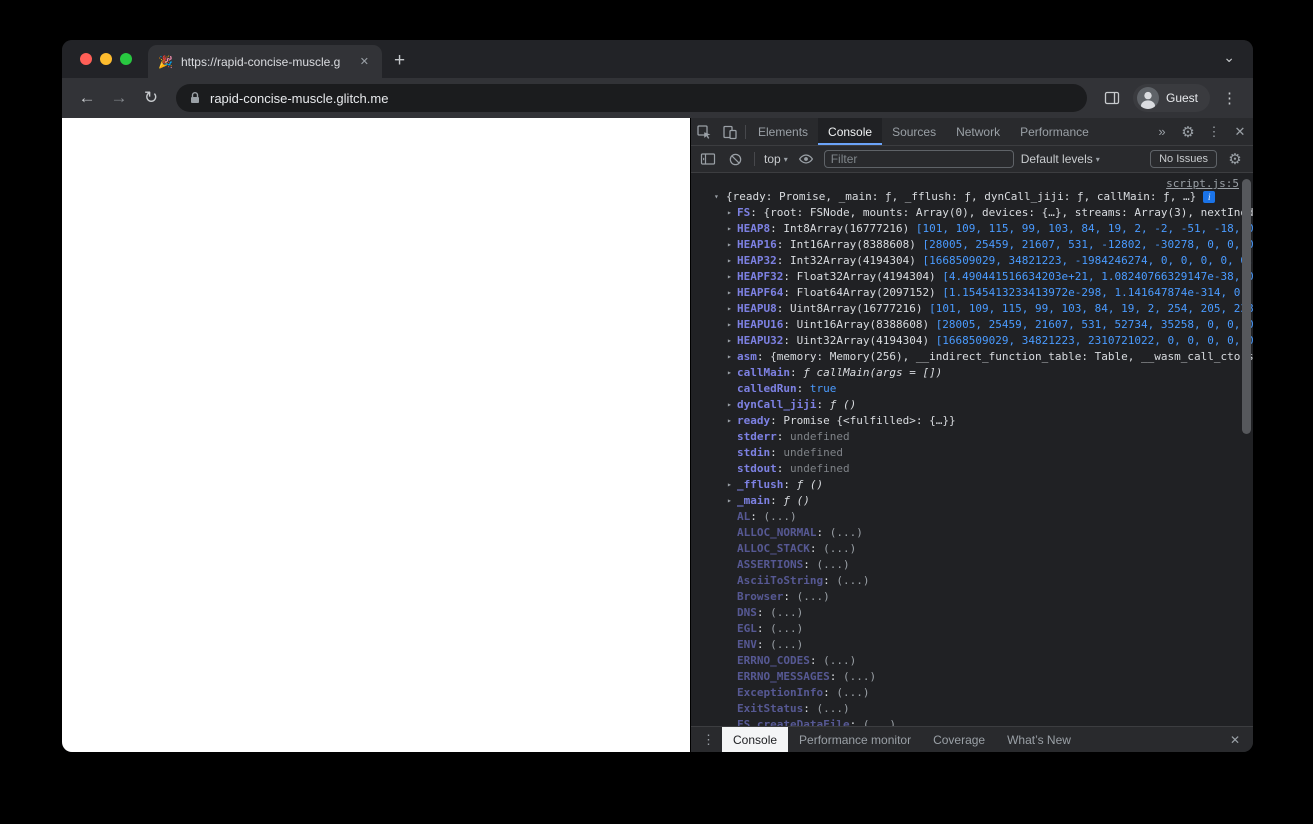 Image resolution: width=1313 pixels, height=824 pixels. I want to click on devtools-tab-network: Network, so click(978, 131).